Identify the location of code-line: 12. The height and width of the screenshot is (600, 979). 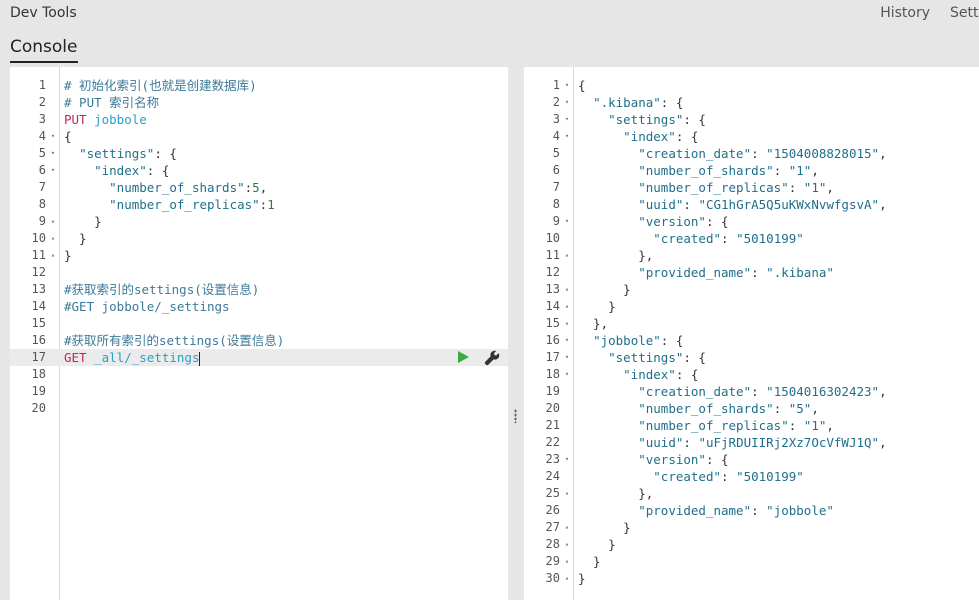
(259, 272).